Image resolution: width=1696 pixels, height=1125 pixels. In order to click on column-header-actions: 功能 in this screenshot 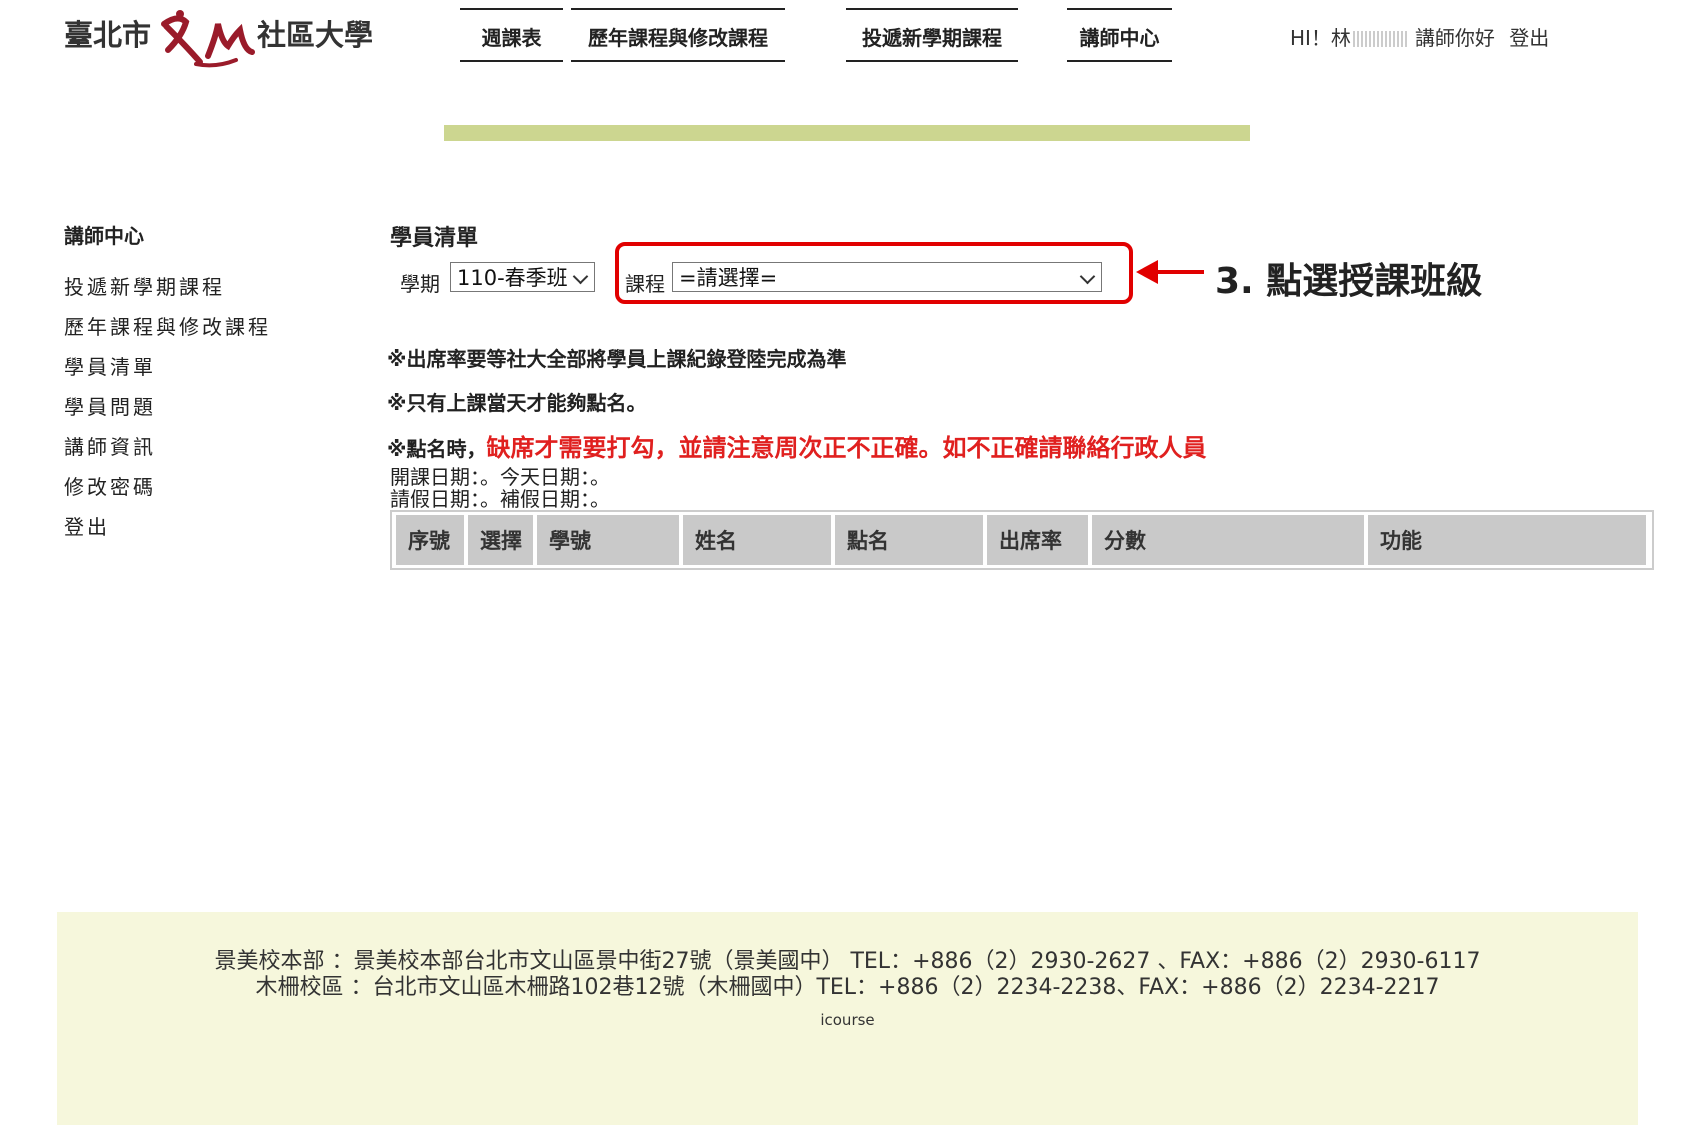, I will do `click(1507, 540)`.